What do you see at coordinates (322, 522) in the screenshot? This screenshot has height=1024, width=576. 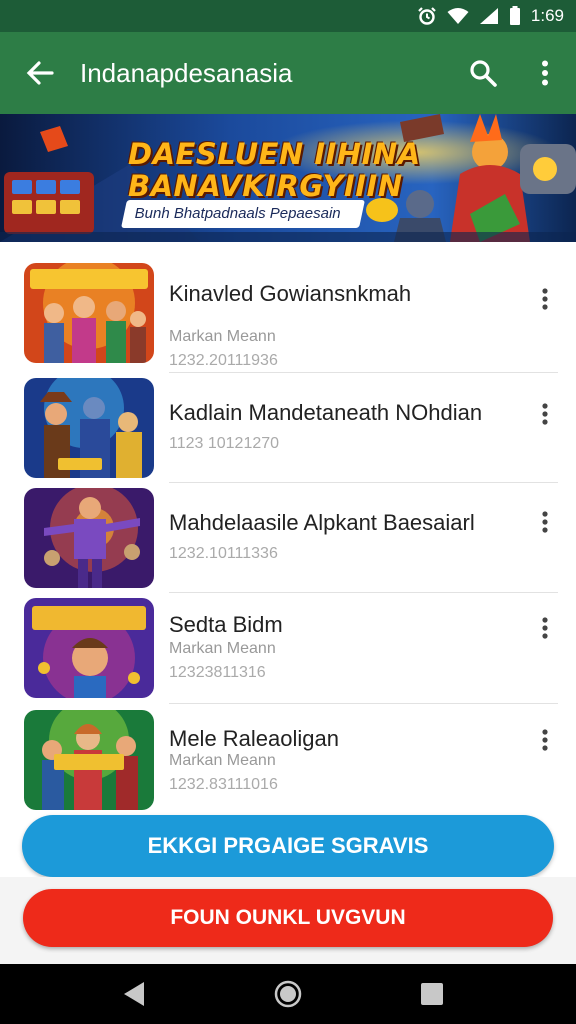 I see `item-title: Mahdelaasile Alpkant Baesaiarl` at bounding box center [322, 522].